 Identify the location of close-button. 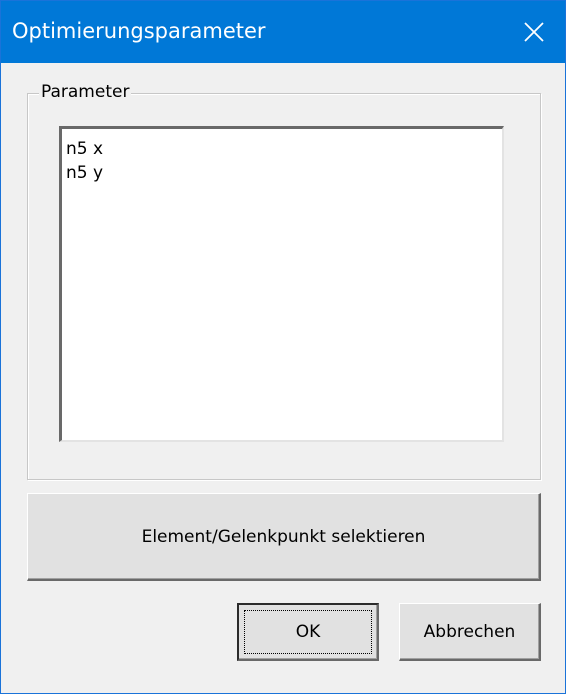
(534, 32).